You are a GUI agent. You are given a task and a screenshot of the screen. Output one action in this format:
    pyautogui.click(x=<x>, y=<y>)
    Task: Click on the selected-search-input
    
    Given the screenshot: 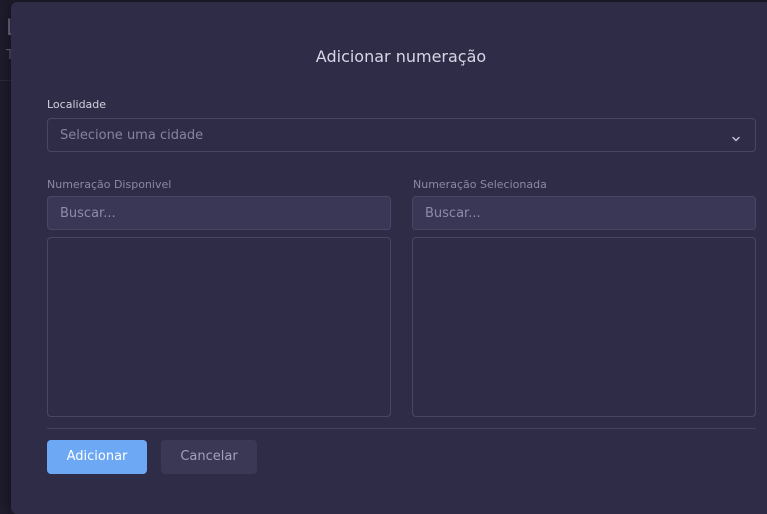 What is the action you would take?
    pyautogui.click(x=584, y=213)
    